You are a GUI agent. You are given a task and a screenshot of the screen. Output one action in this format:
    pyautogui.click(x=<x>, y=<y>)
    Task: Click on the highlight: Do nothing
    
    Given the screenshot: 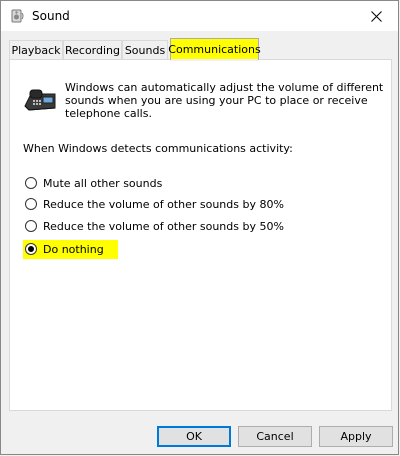 What is the action you would take?
    pyautogui.click(x=70, y=249)
    